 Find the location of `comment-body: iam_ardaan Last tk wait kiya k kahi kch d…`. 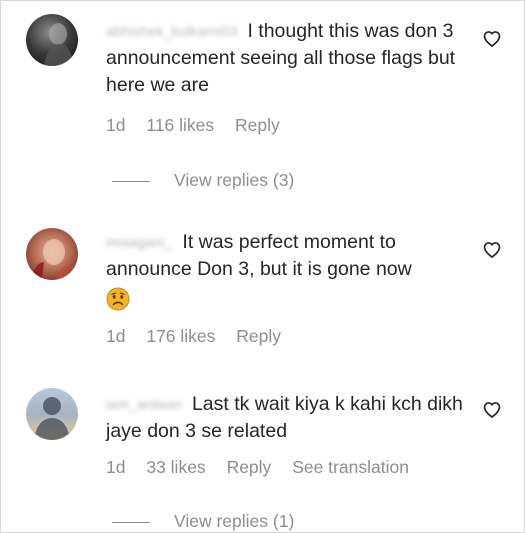

comment-body: iam_ardaan Last tk wait kiya k kahi kch d… is located at coordinates (286, 418).